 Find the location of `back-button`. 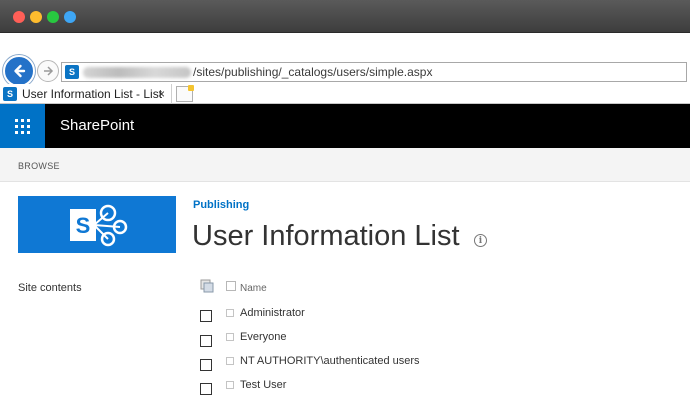

back-button is located at coordinates (19, 71).